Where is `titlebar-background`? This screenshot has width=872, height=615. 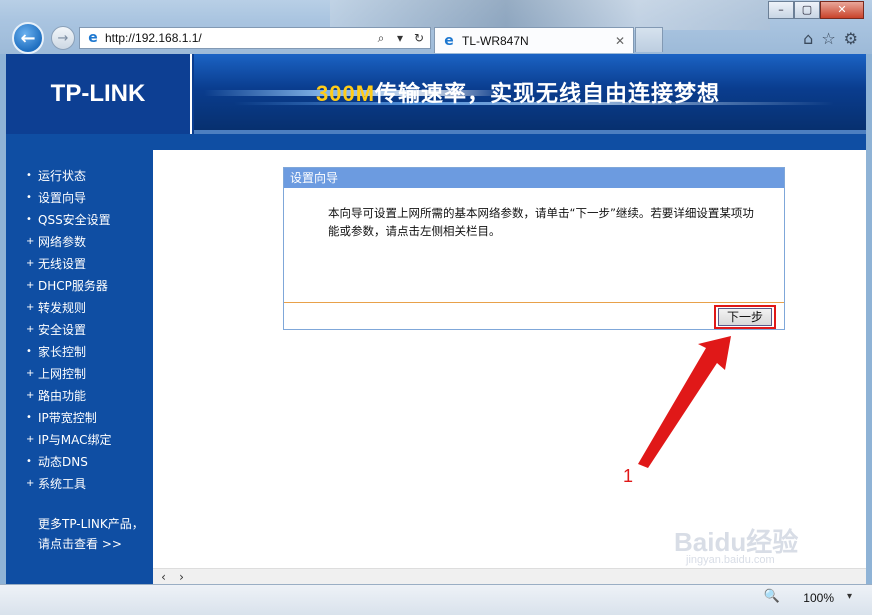 titlebar-background is located at coordinates (550, 15).